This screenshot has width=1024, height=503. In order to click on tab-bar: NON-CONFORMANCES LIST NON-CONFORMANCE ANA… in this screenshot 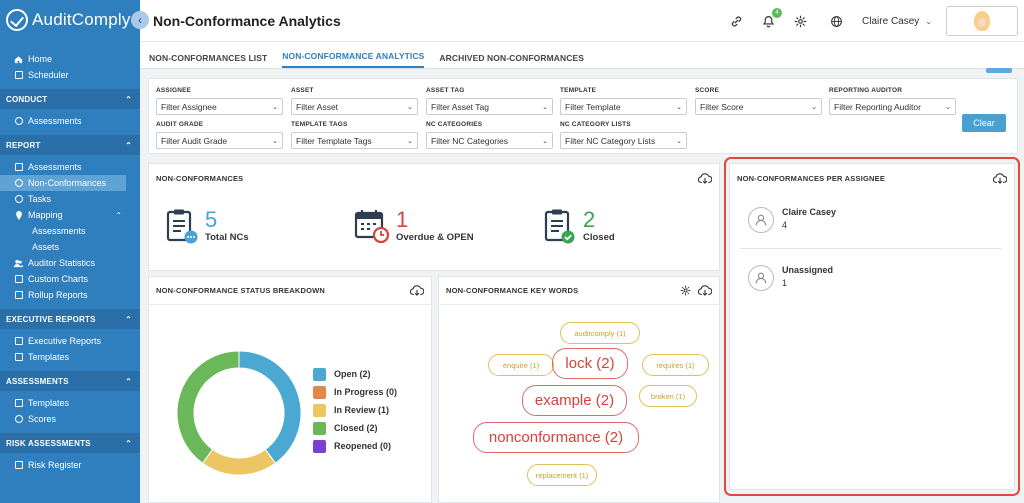, I will do `click(582, 55)`.